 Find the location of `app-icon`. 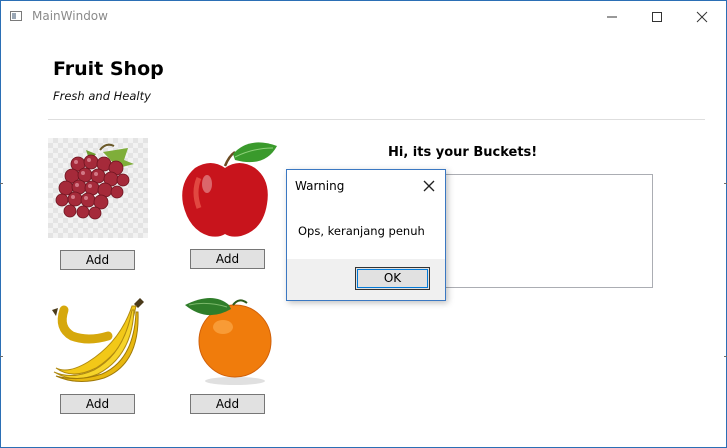

app-icon is located at coordinates (16, 16).